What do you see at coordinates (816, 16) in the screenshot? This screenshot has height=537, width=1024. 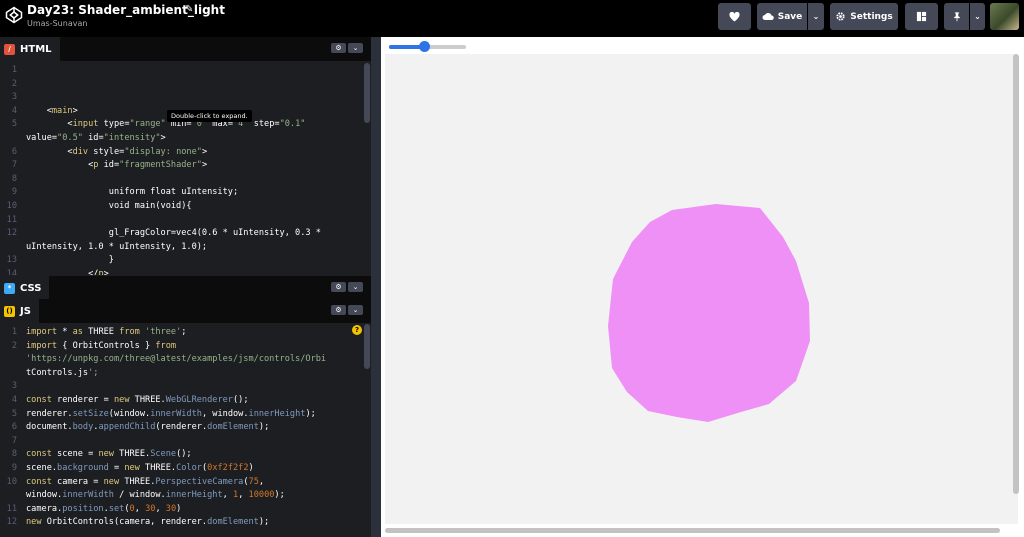 I see `save-dropdown-button: ⌄` at bounding box center [816, 16].